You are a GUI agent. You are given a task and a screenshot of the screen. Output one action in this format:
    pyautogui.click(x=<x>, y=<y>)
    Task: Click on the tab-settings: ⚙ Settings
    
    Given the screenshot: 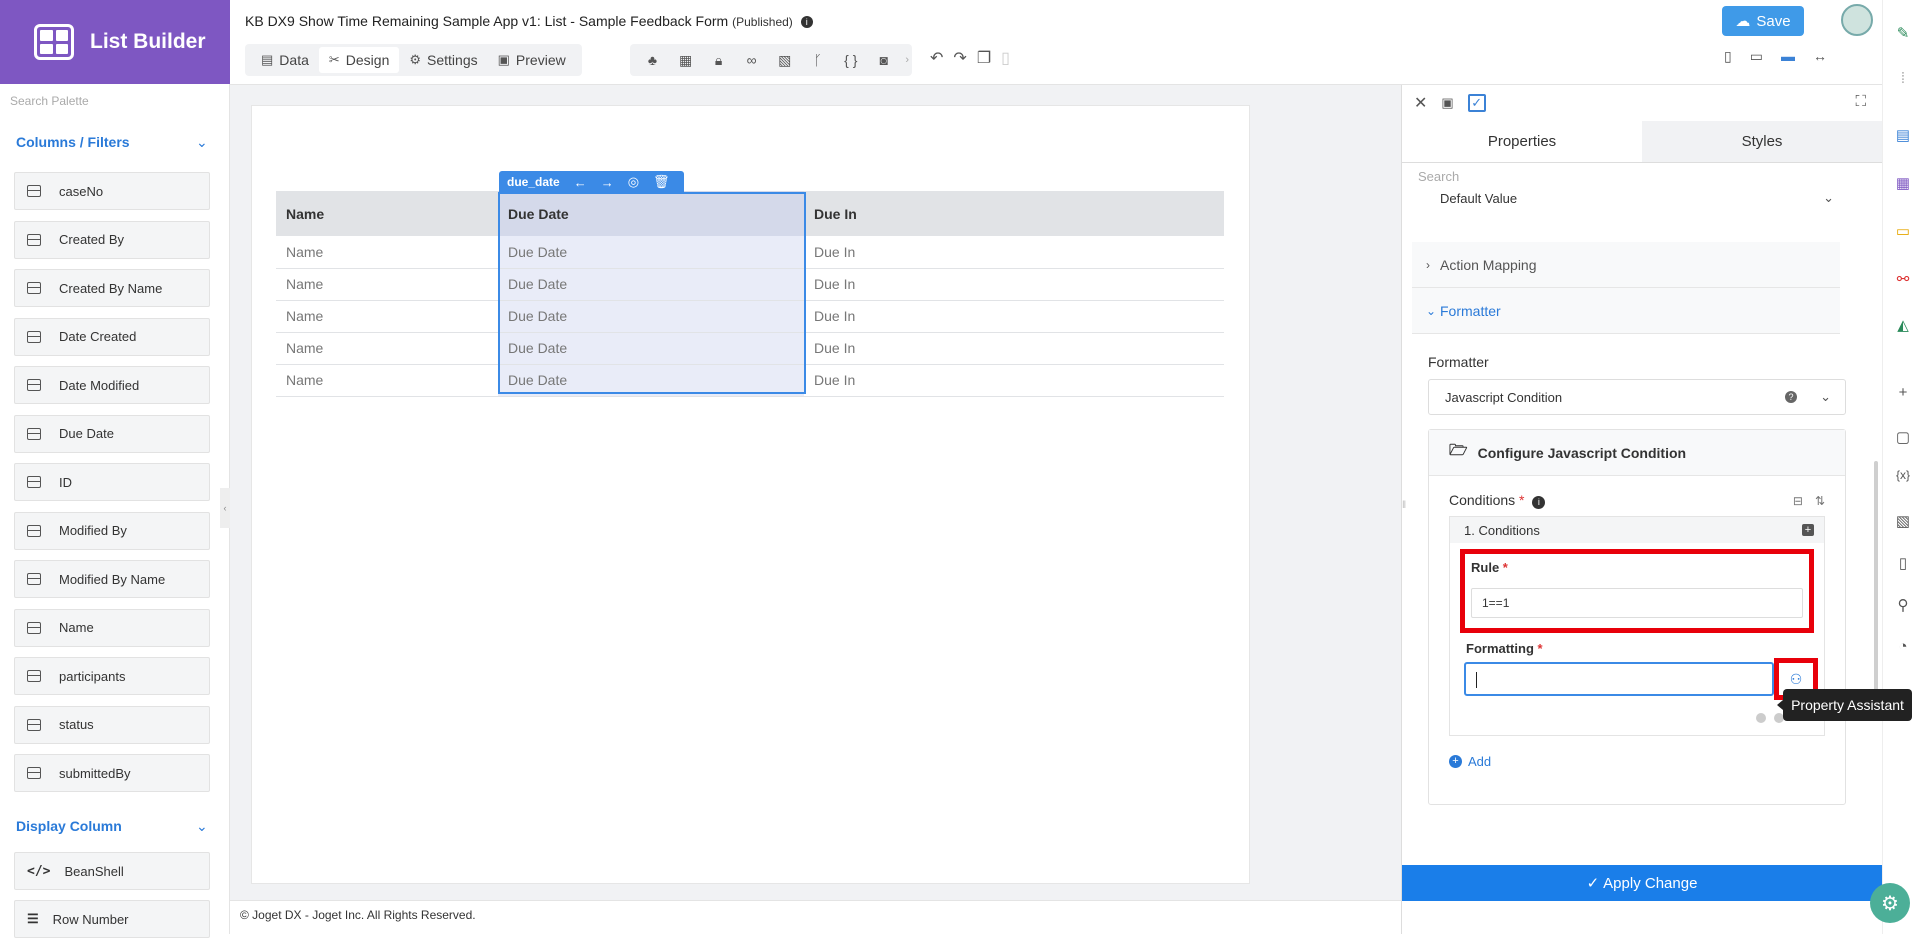 What is the action you would take?
    pyautogui.click(x=443, y=60)
    